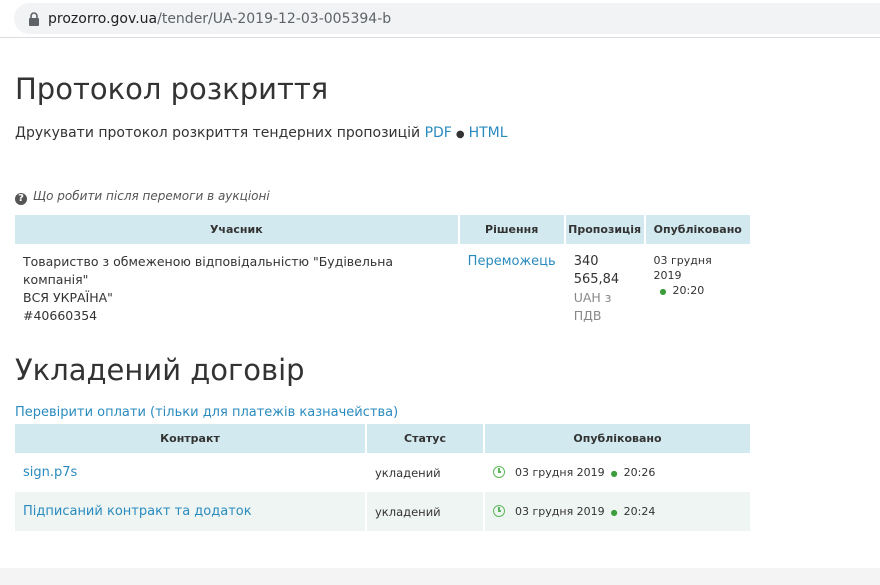 This screenshot has height=585, width=880. What do you see at coordinates (440, 576) in the screenshot?
I see `page-footer-strip` at bounding box center [440, 576].